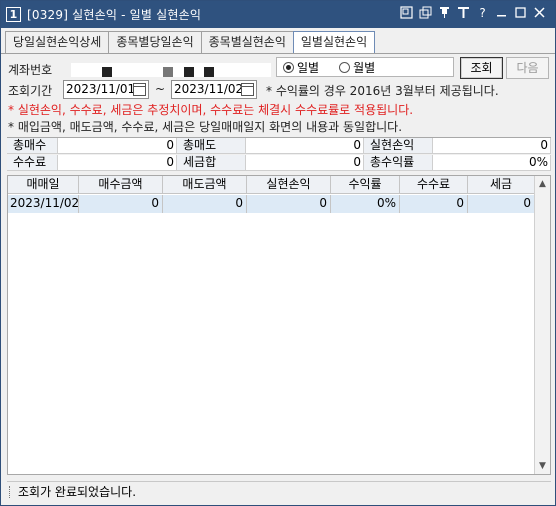 Image resolution: width=556 pixels, height=506 pixels. Describe the element at coordinates (30, 91) in the screenshot. I see `period-label: 조회기간` at that location.